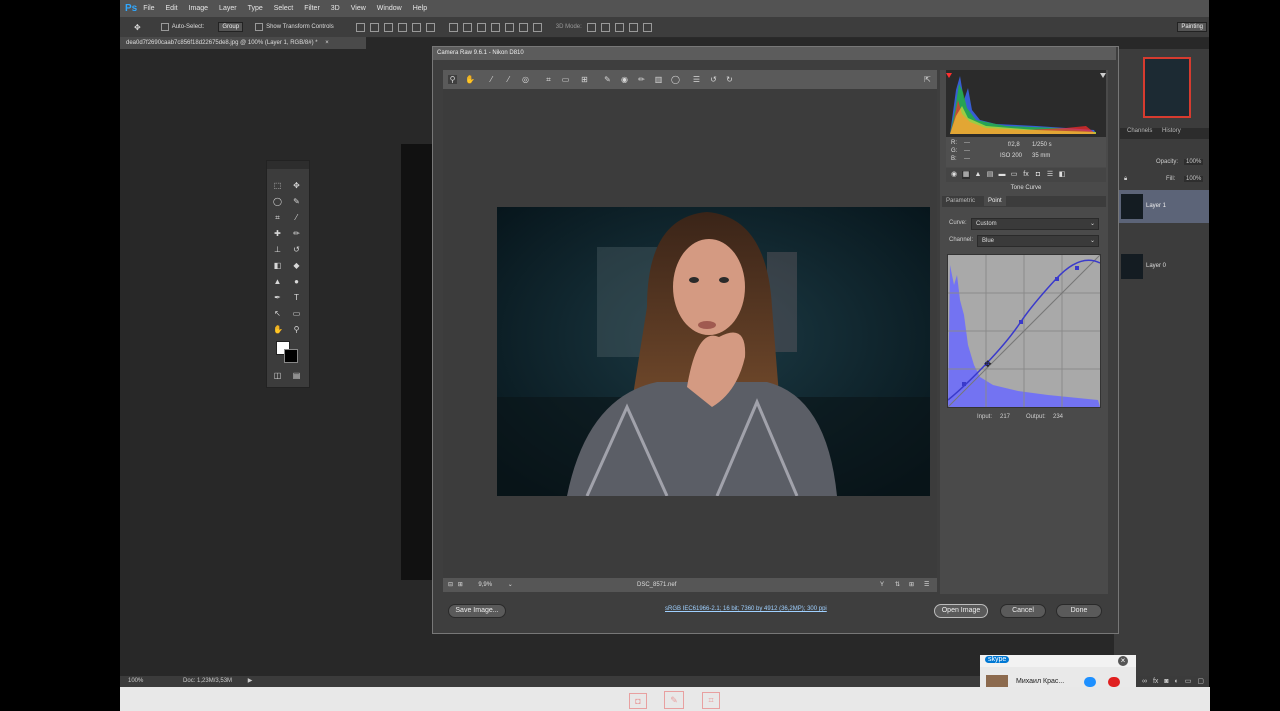 The height and width of the screenshot is (711, 1280). What do you see at coordinates (389, 8) in the screenshot?
I see `menu-window: Window` at bounding box center [389, 8].